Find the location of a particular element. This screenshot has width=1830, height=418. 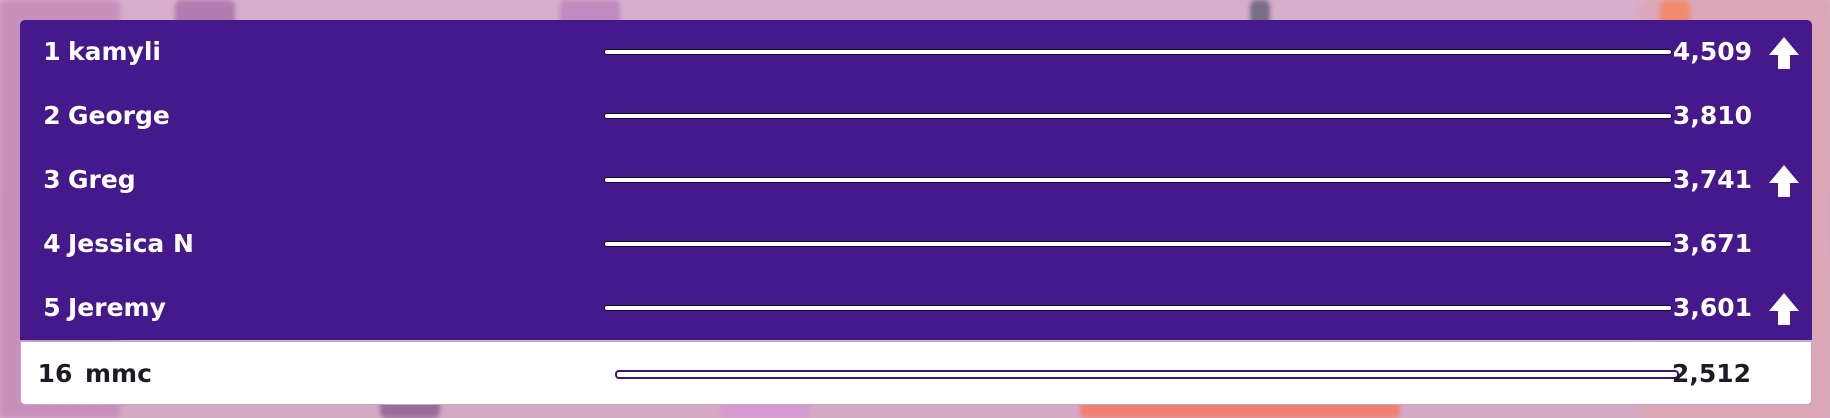

player-score: 3,741 is located at coordinates (1712, 179).